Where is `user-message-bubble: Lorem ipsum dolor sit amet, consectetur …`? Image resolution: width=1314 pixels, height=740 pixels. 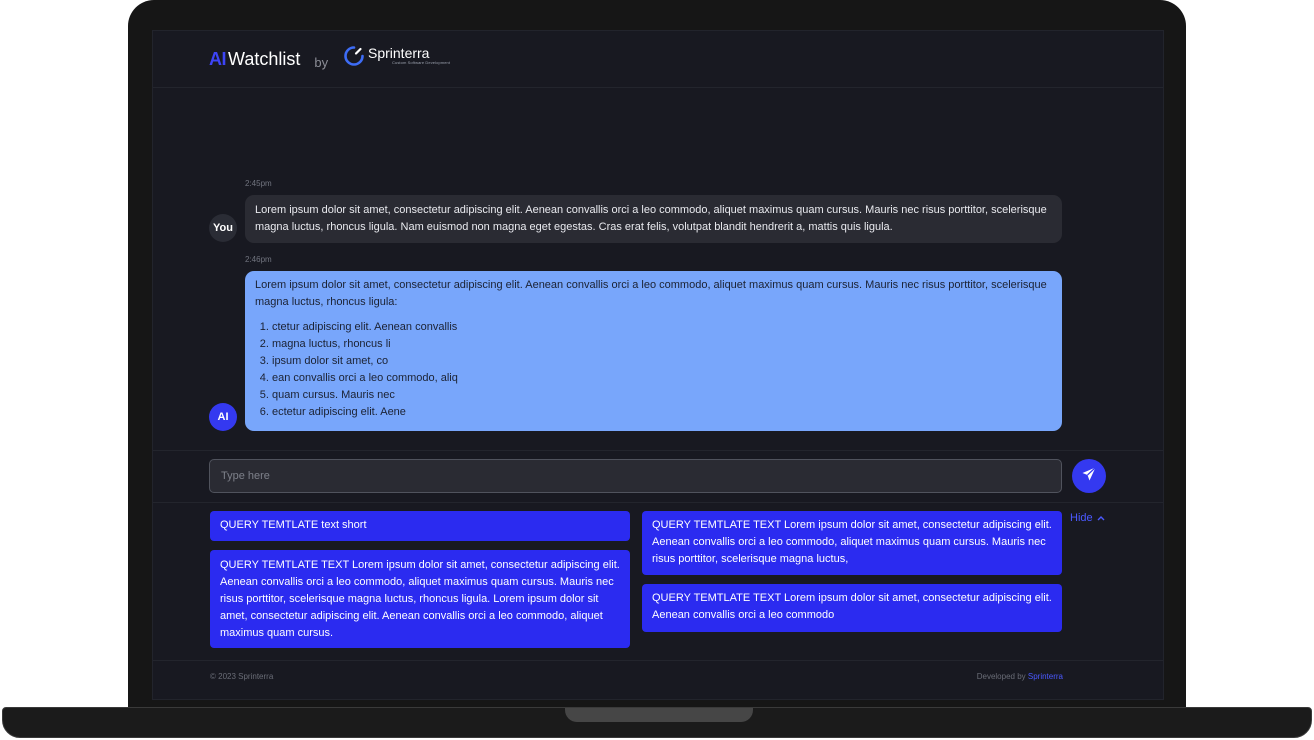 user-message-bubble: Lorem ipsum dolor sit amet, consectetur … is located at coordinates (653, 219).